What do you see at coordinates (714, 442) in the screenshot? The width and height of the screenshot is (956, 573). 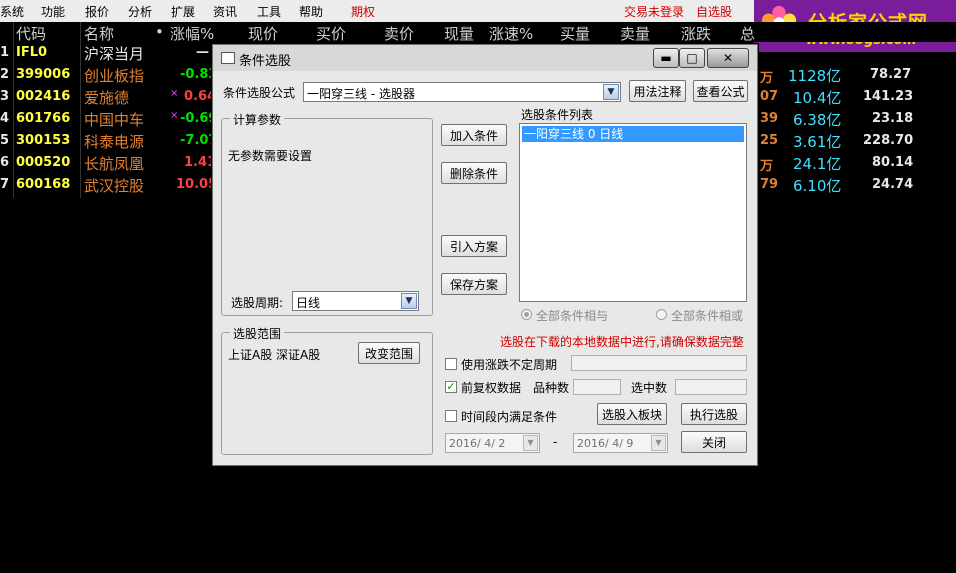 I see `close-button: 关闭` at bounding box center [714, 442].